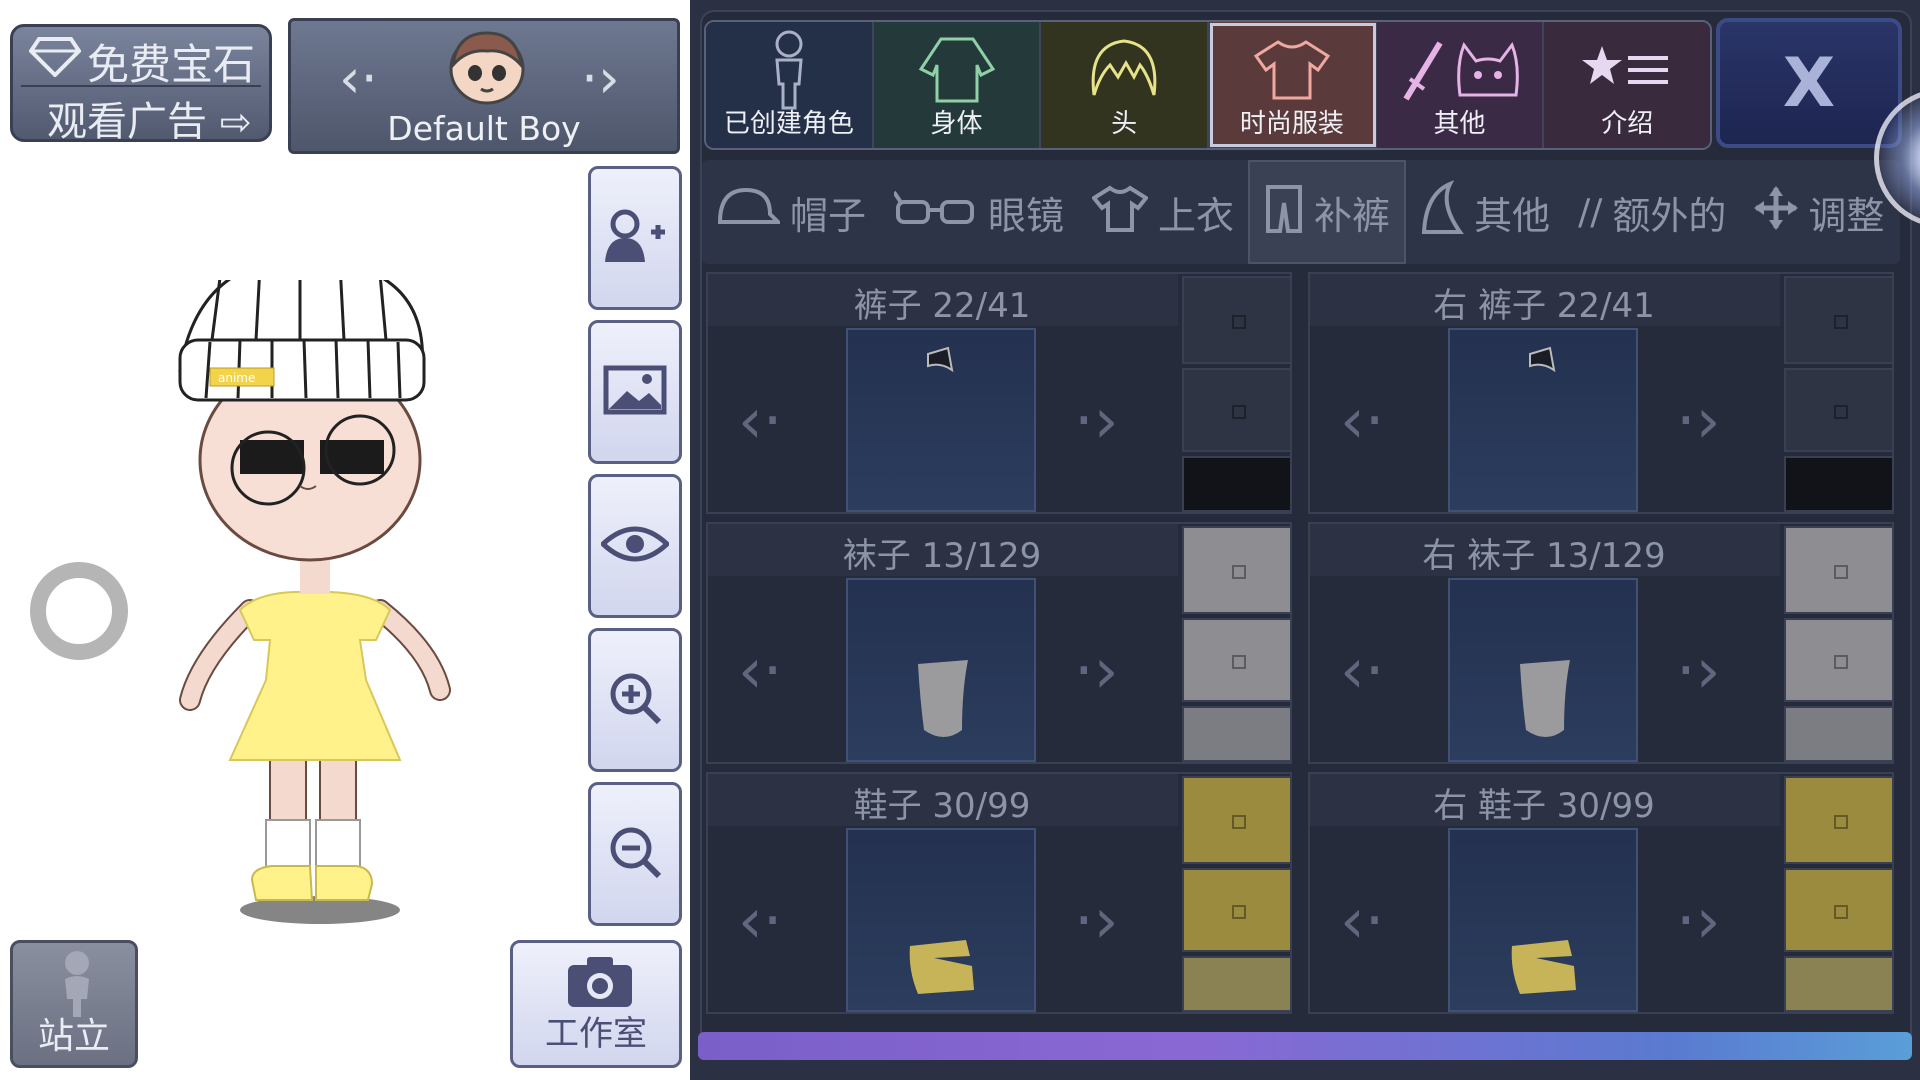 The height and width of the screenshot is (1080, 1920). What do you see at coordinates (1627, 85) in the screenshot?
I see `tab-intro: 介绍` at bounding box center [1627, 85].